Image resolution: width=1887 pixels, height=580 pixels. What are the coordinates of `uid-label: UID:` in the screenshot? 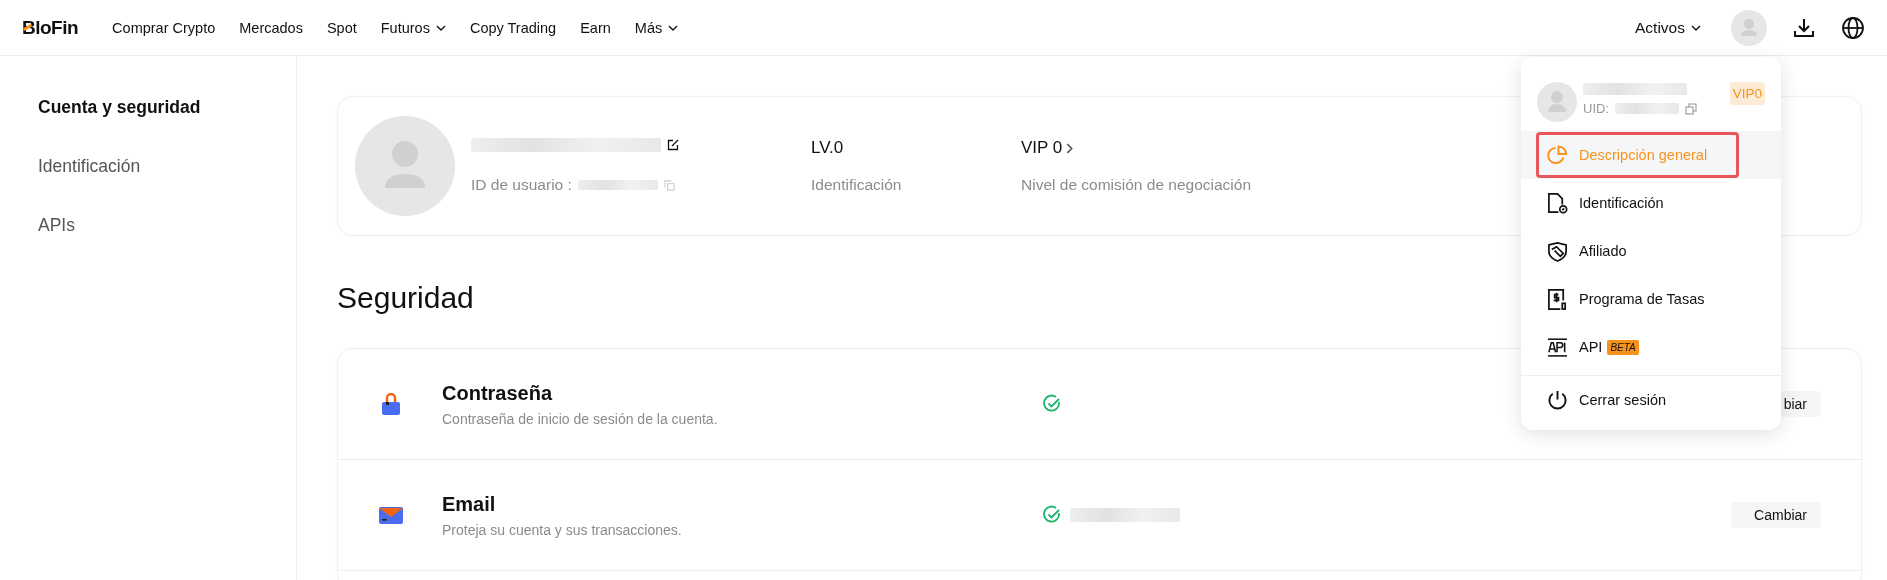 It's located at (1596, 108).